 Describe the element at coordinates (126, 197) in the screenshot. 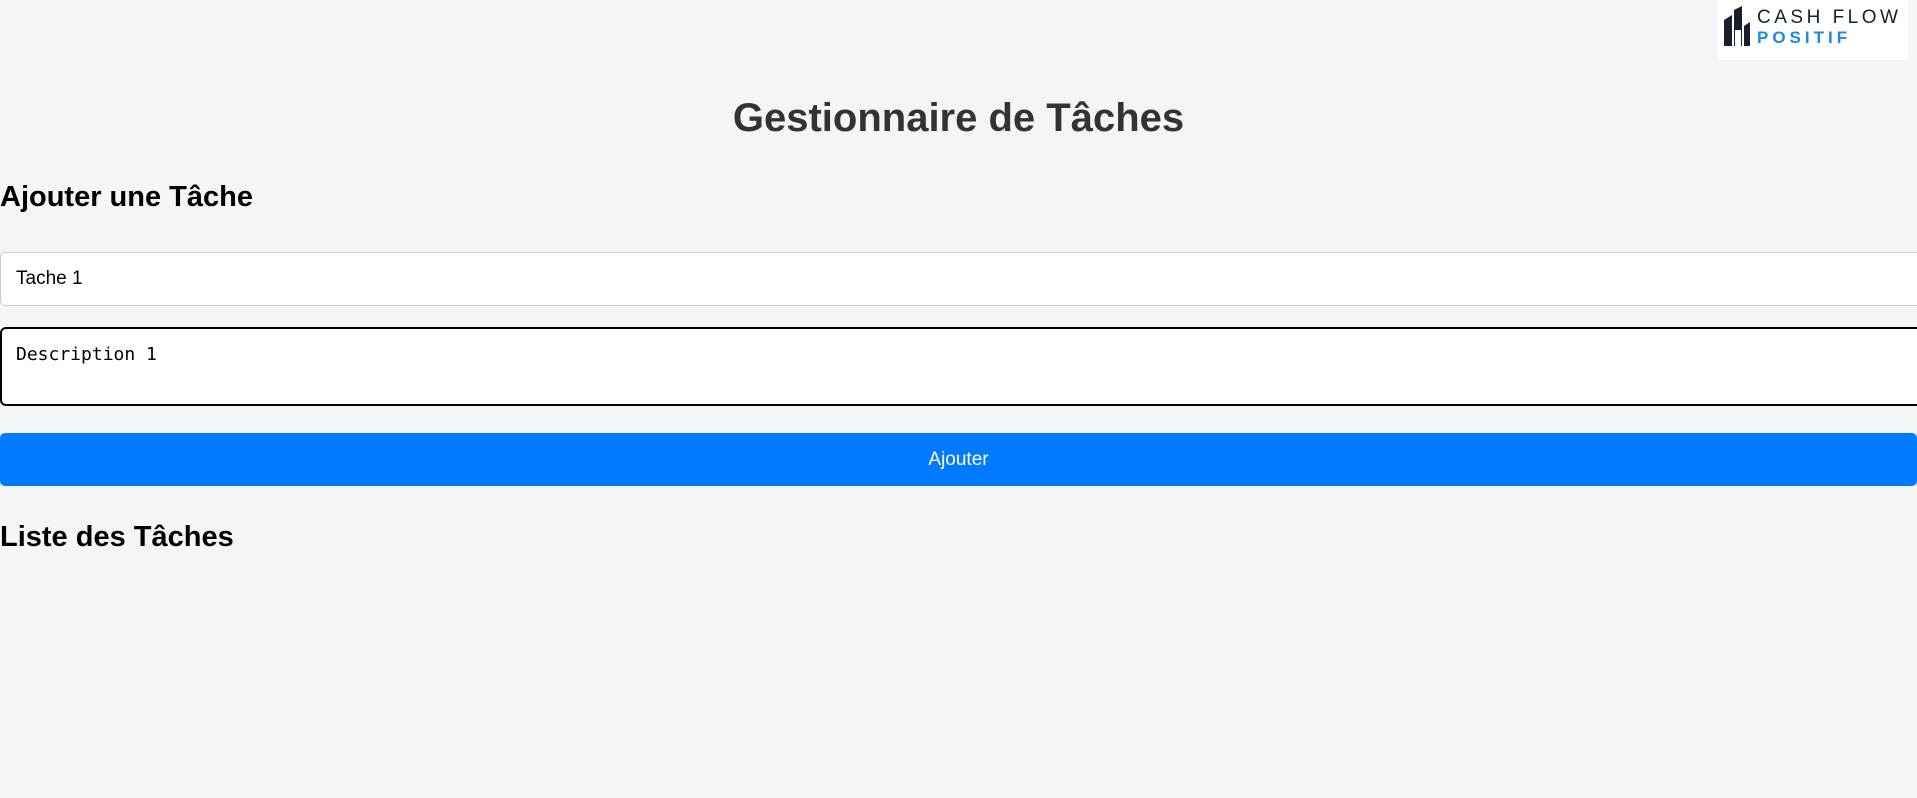

I see `add-task-heading: Ajouter une Tâche` at that location.